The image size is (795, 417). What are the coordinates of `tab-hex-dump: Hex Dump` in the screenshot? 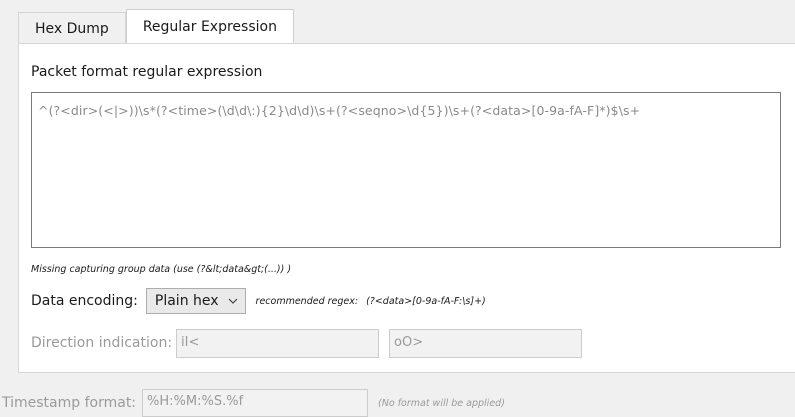 It's located at (72, 28).